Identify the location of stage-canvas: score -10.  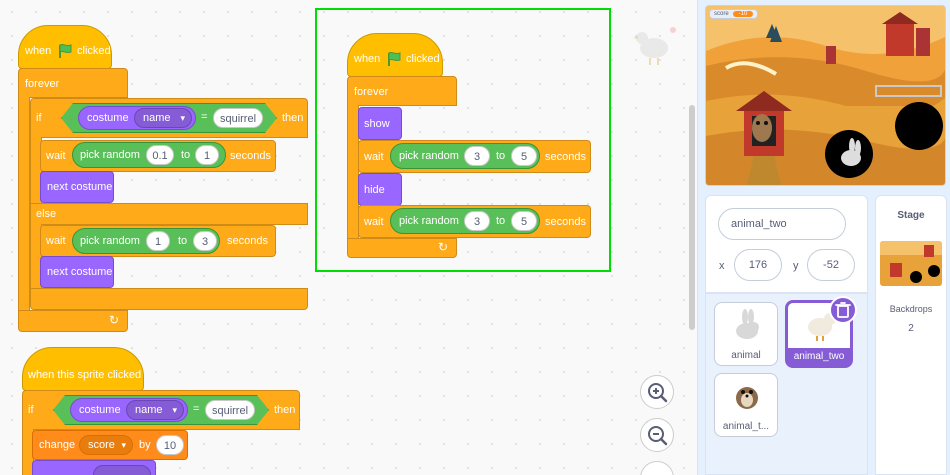
(825, 95).